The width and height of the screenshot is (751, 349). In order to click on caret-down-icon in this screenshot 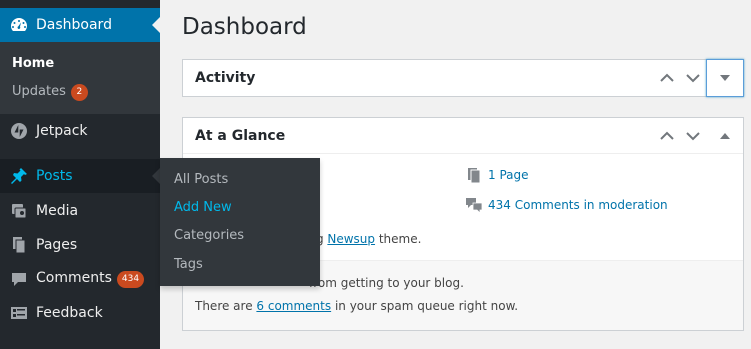, I will do `click(725, 78)`.